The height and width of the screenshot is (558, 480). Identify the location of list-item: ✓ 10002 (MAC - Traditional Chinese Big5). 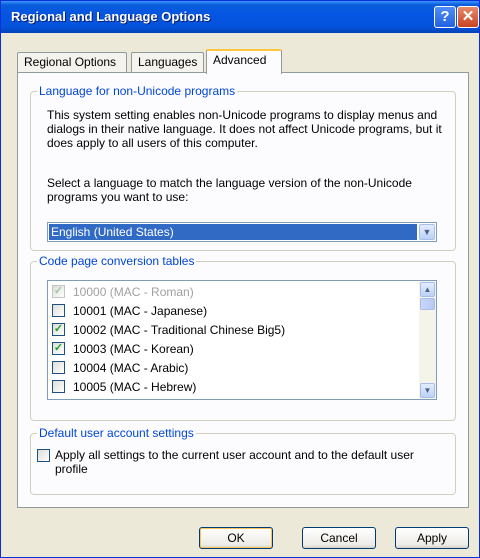
(168, 330).